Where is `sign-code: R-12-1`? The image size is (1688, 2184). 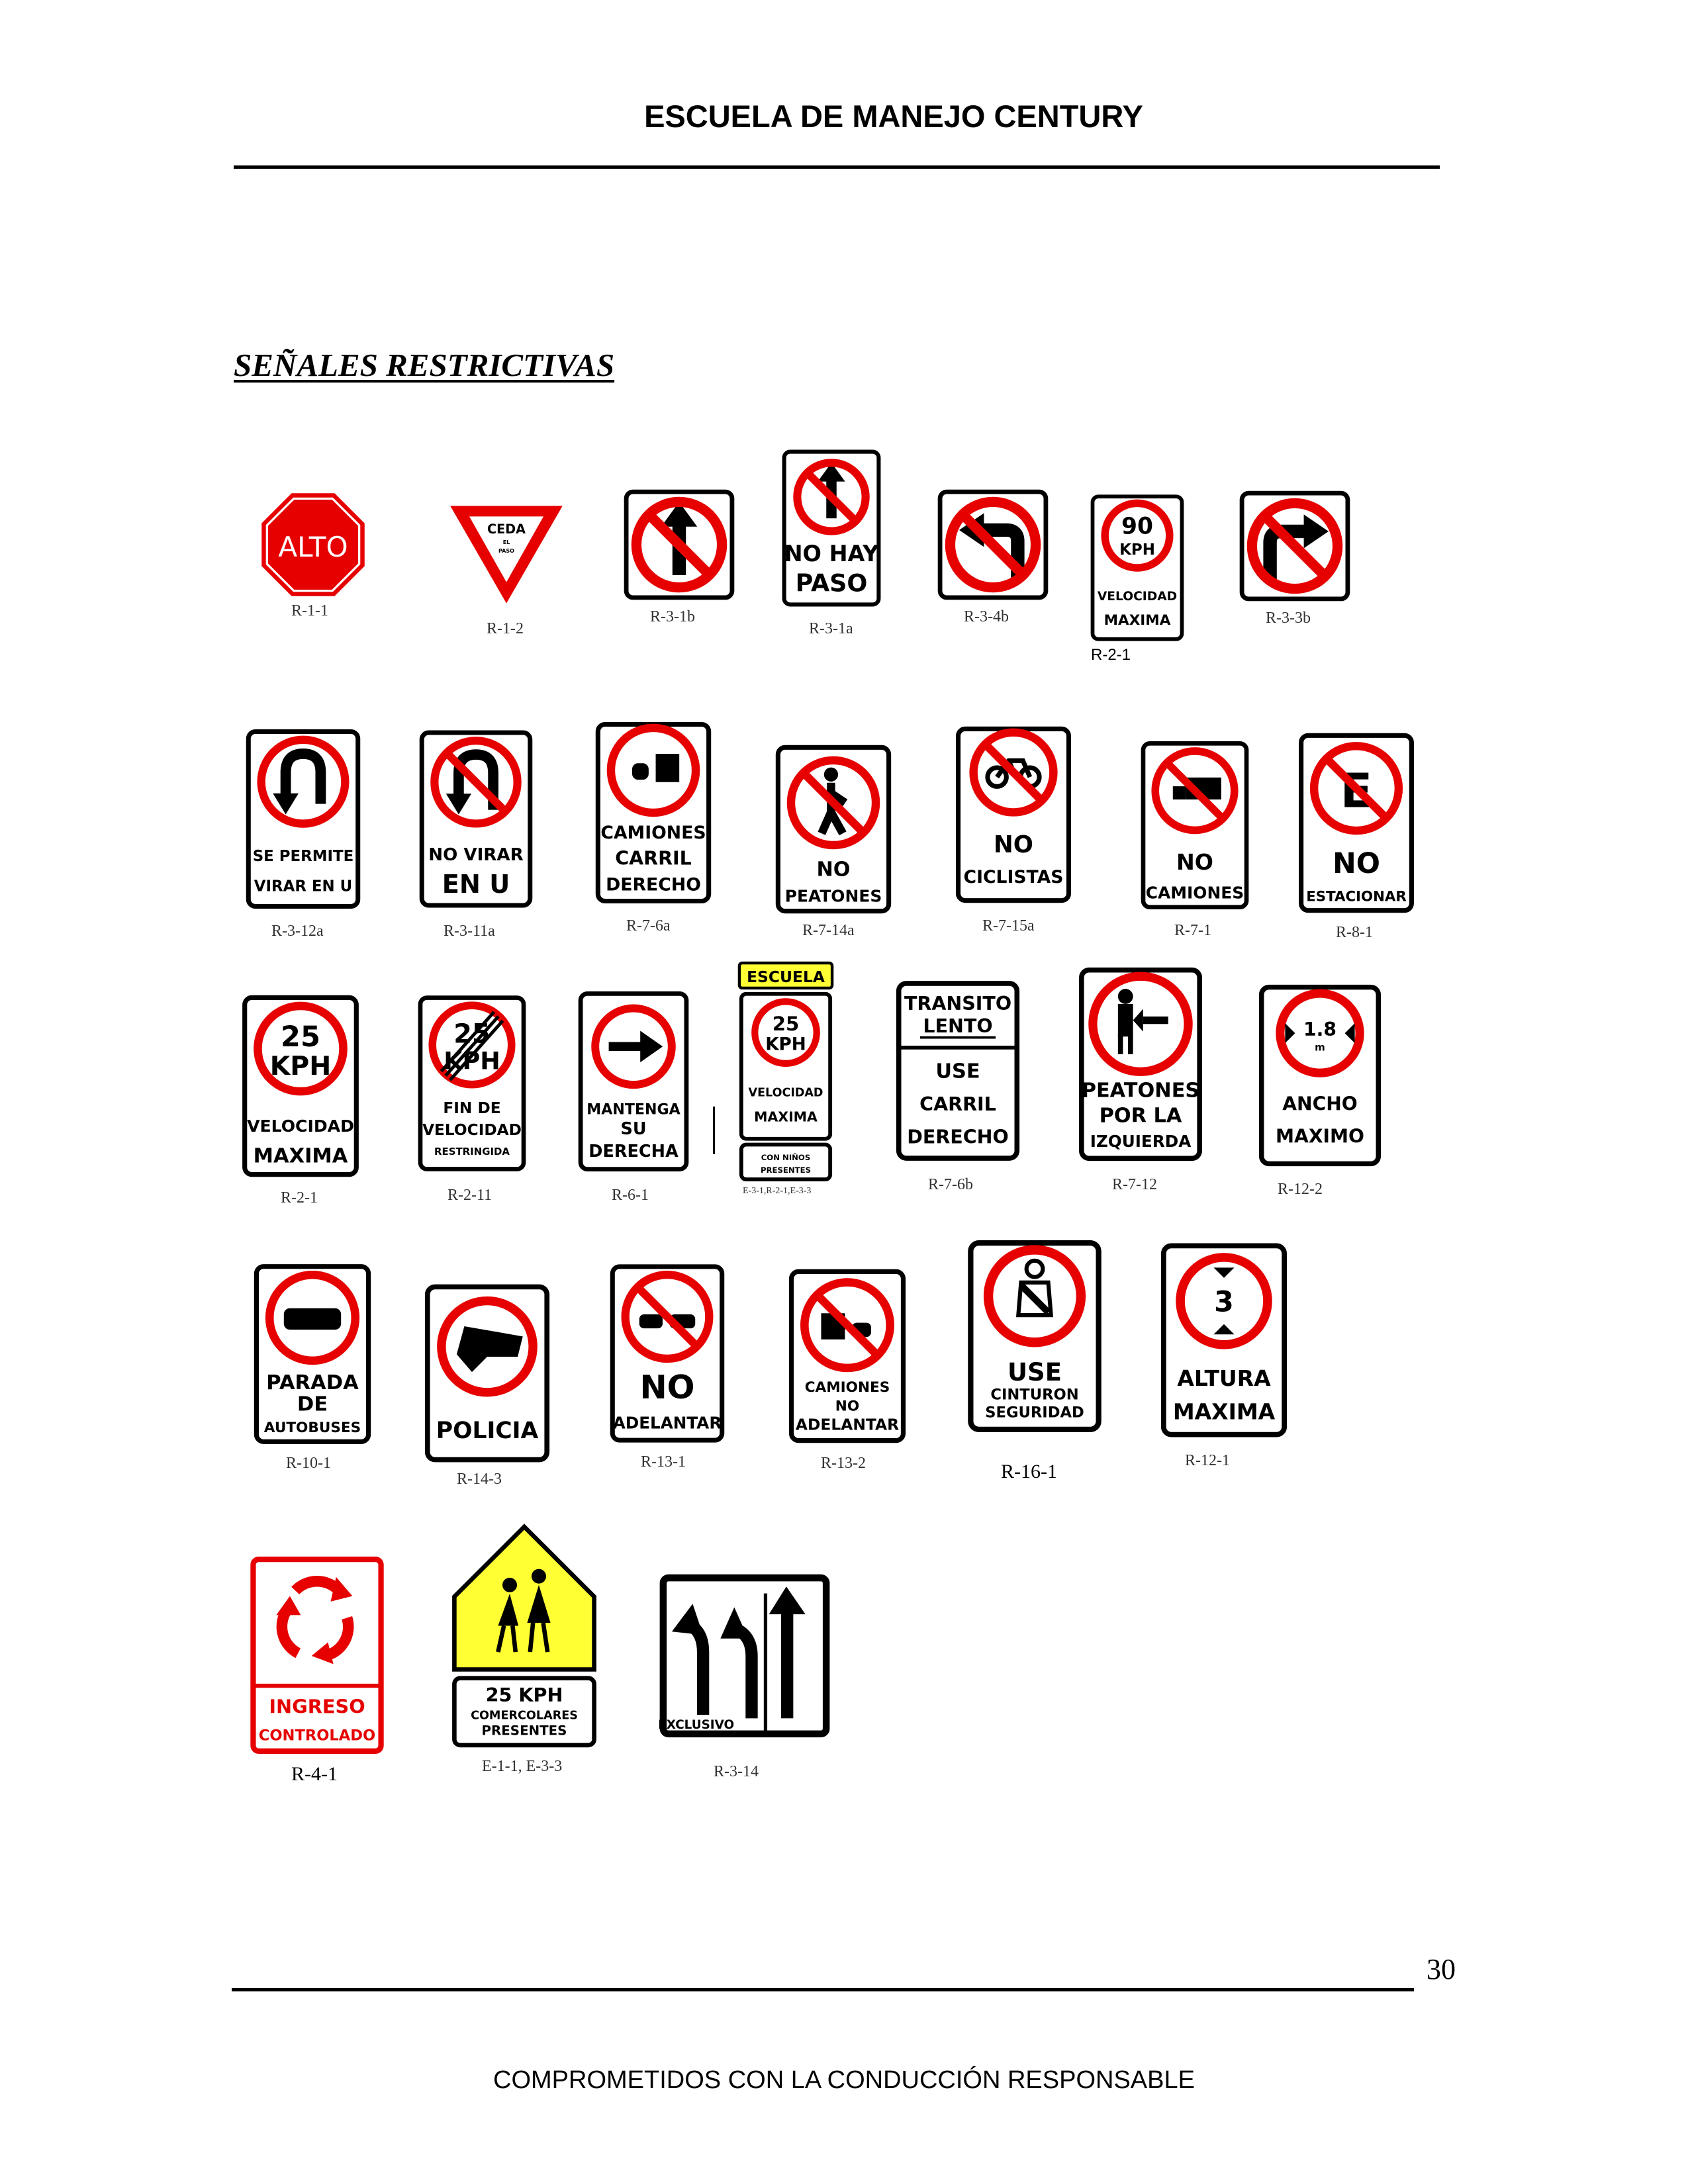 sign-code: R-12-1 is located at coordinates (1207, 1460).